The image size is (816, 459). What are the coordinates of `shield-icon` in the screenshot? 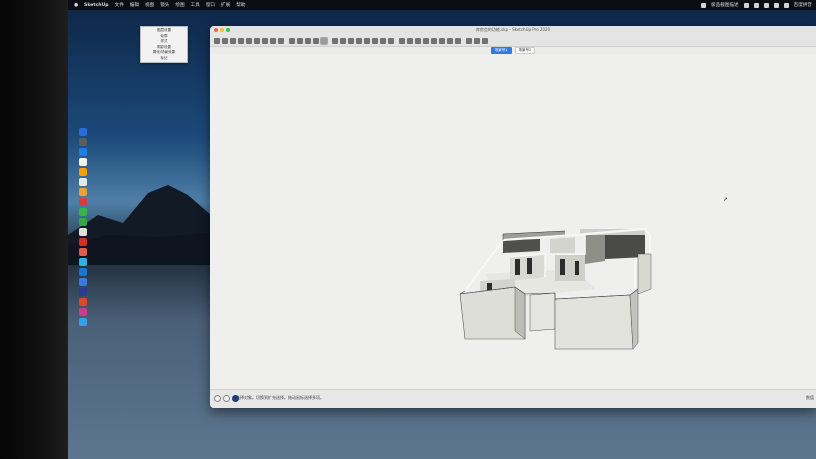 It's located at (704, 5).